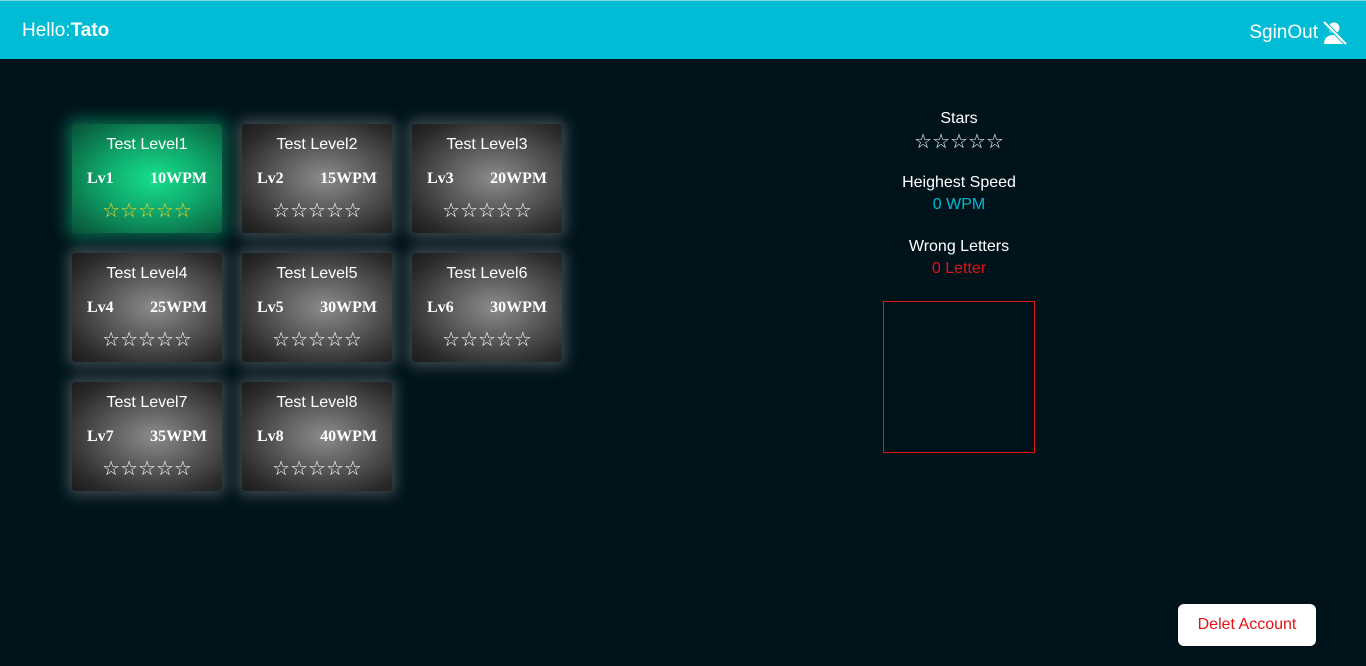 Image resolution: width=1366 pixels, height=666 pixels. What do you see at coordinates (487, 307) in the screenshot?
I see `level-card-6: Test Level6 Lv6 30WPM ☆☆☆☆☆` at bounding box center [487, 307].